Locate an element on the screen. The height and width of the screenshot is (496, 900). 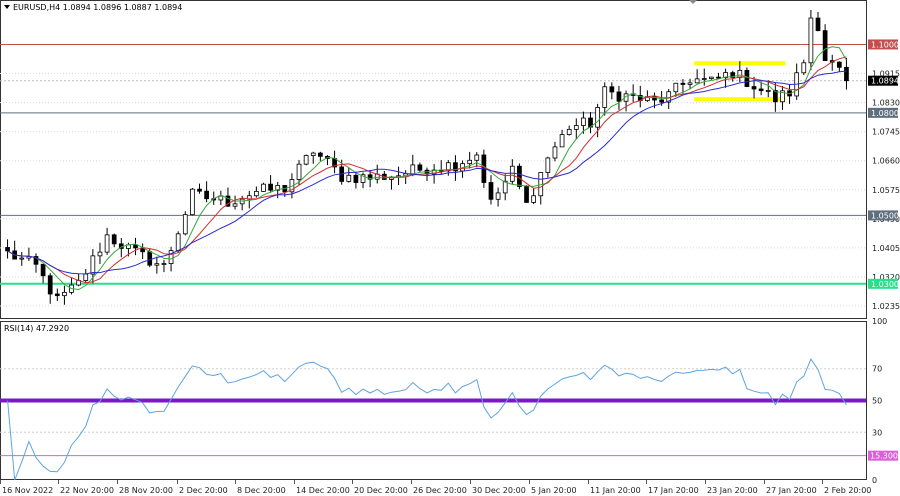
price-tick-label: 1.0830 is located at coordinates (886, 103).